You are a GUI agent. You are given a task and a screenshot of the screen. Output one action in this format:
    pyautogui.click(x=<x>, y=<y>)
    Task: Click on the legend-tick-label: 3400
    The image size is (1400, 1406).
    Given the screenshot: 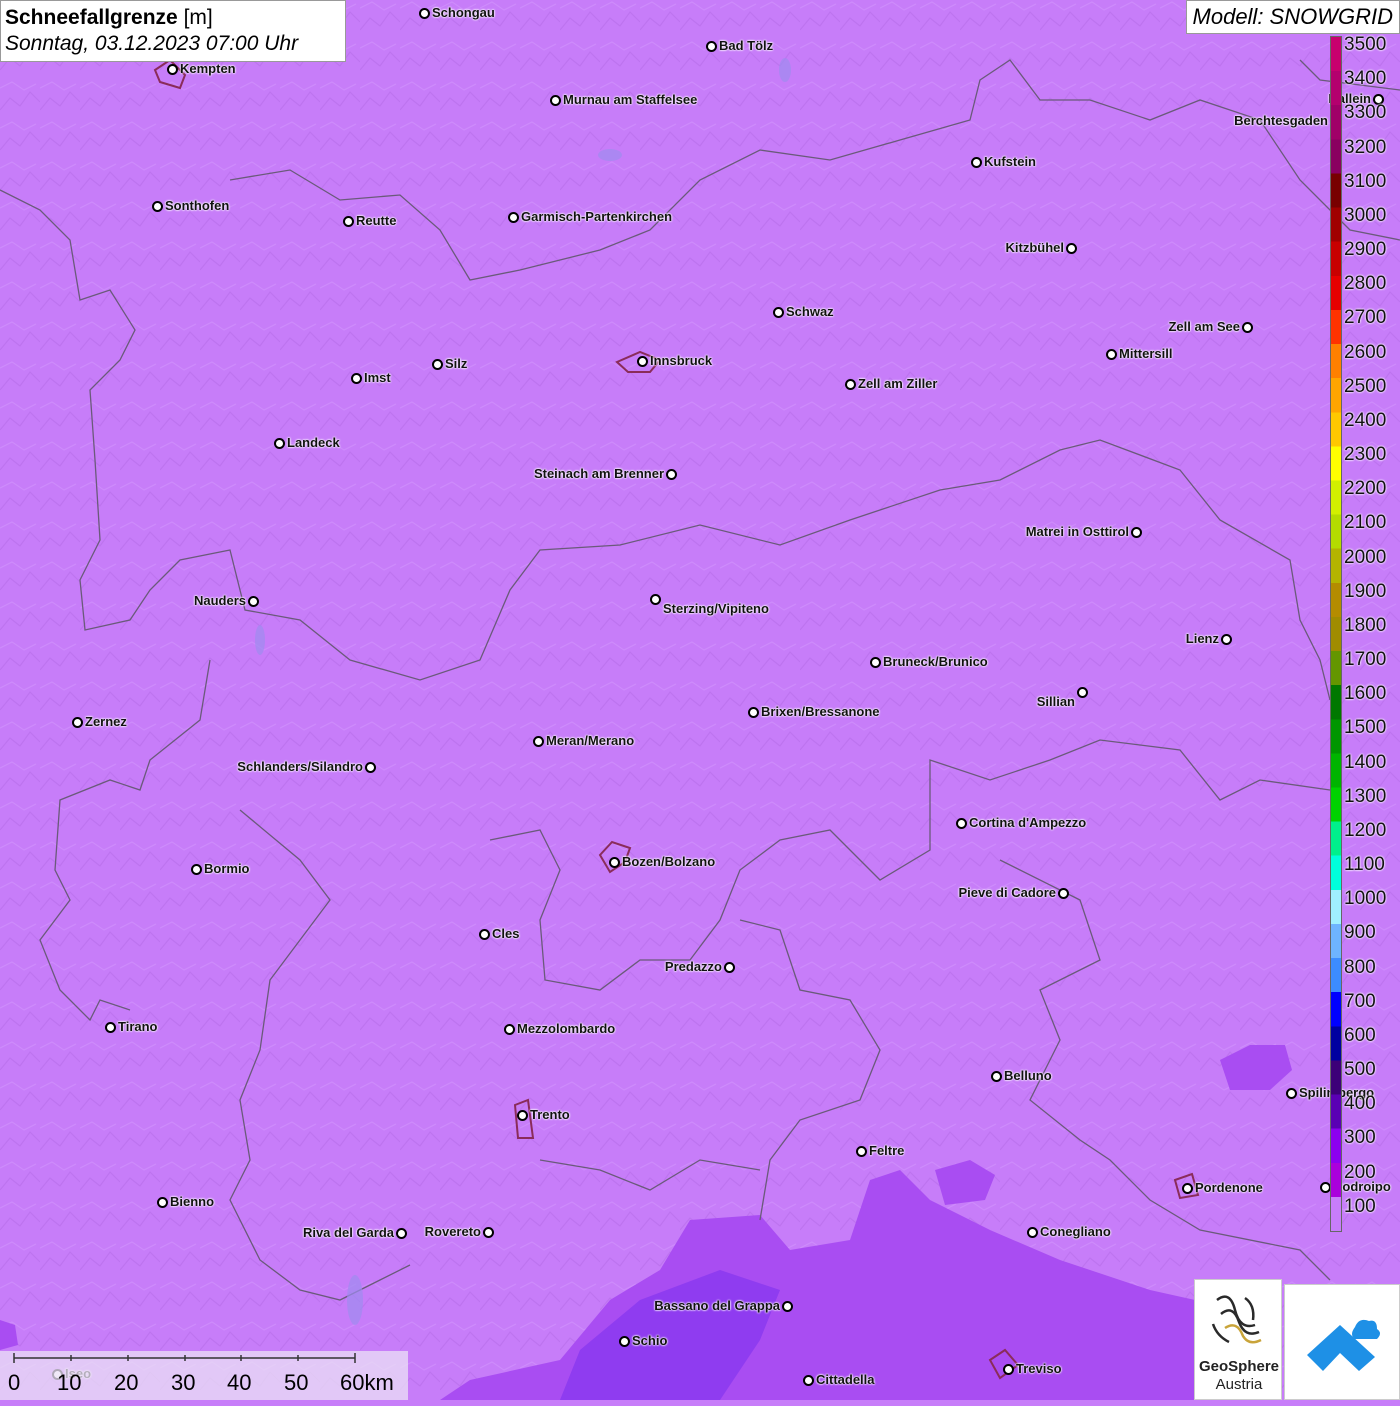 What is the action you would take?
    pyautogui.click(x=1365, y=79)
    